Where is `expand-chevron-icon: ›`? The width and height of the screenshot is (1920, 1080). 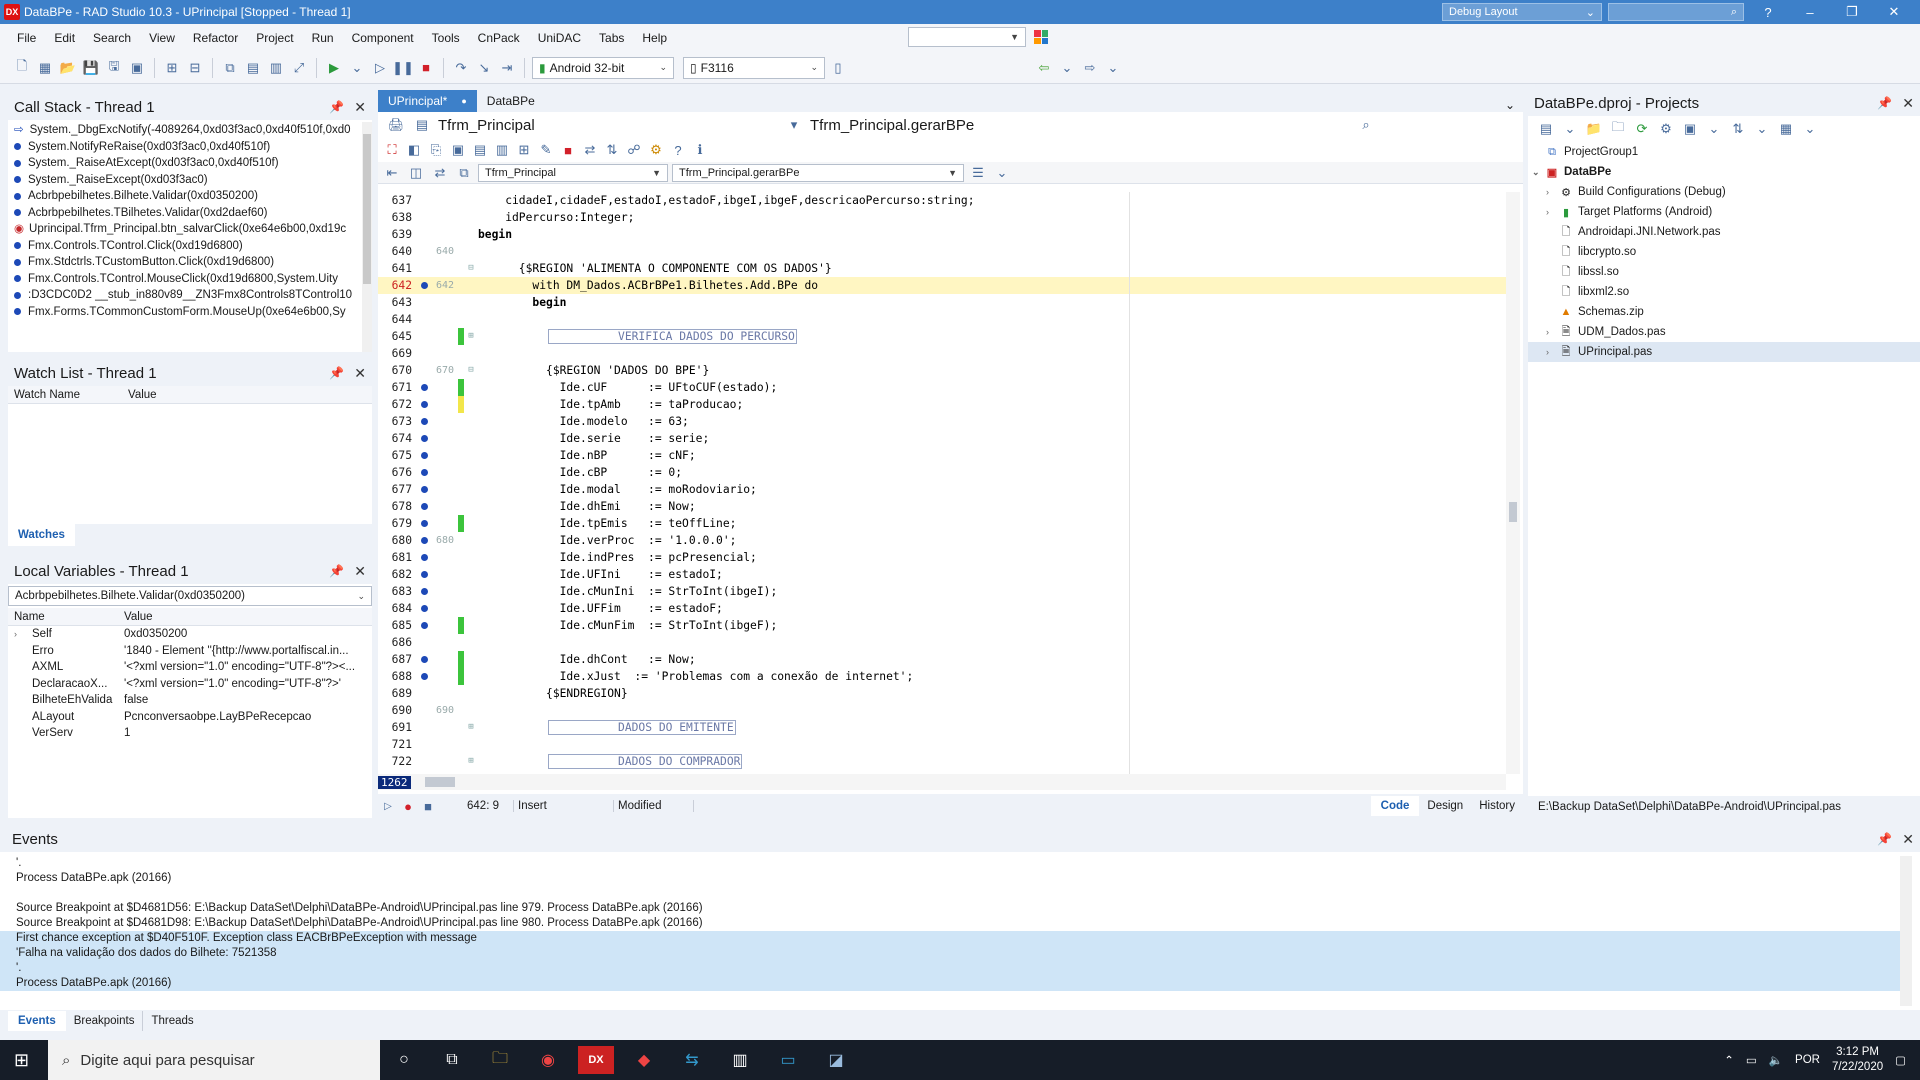 expand-chevron-icon: › is located at coordinates (23, 634).